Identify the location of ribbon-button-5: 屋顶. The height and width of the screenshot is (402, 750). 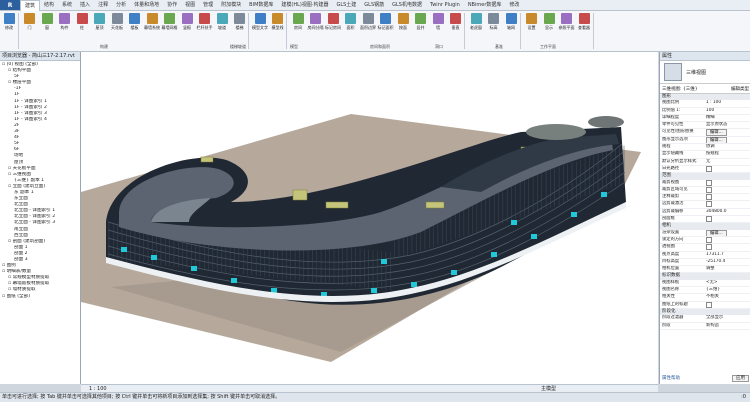
(100, 27).